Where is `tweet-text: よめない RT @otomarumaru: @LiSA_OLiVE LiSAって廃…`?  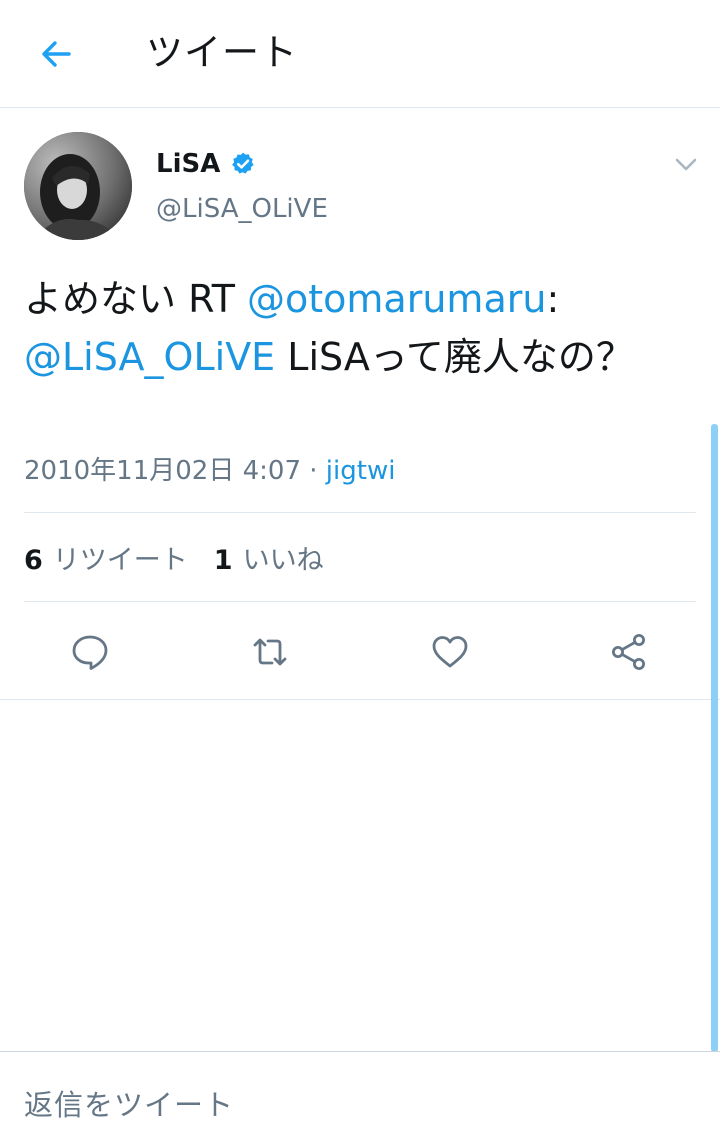 tweet-text: よめない RT @otomarumaru: @LiSA_OLiVE LiSAって廃… is located at coordinates (344, 328).